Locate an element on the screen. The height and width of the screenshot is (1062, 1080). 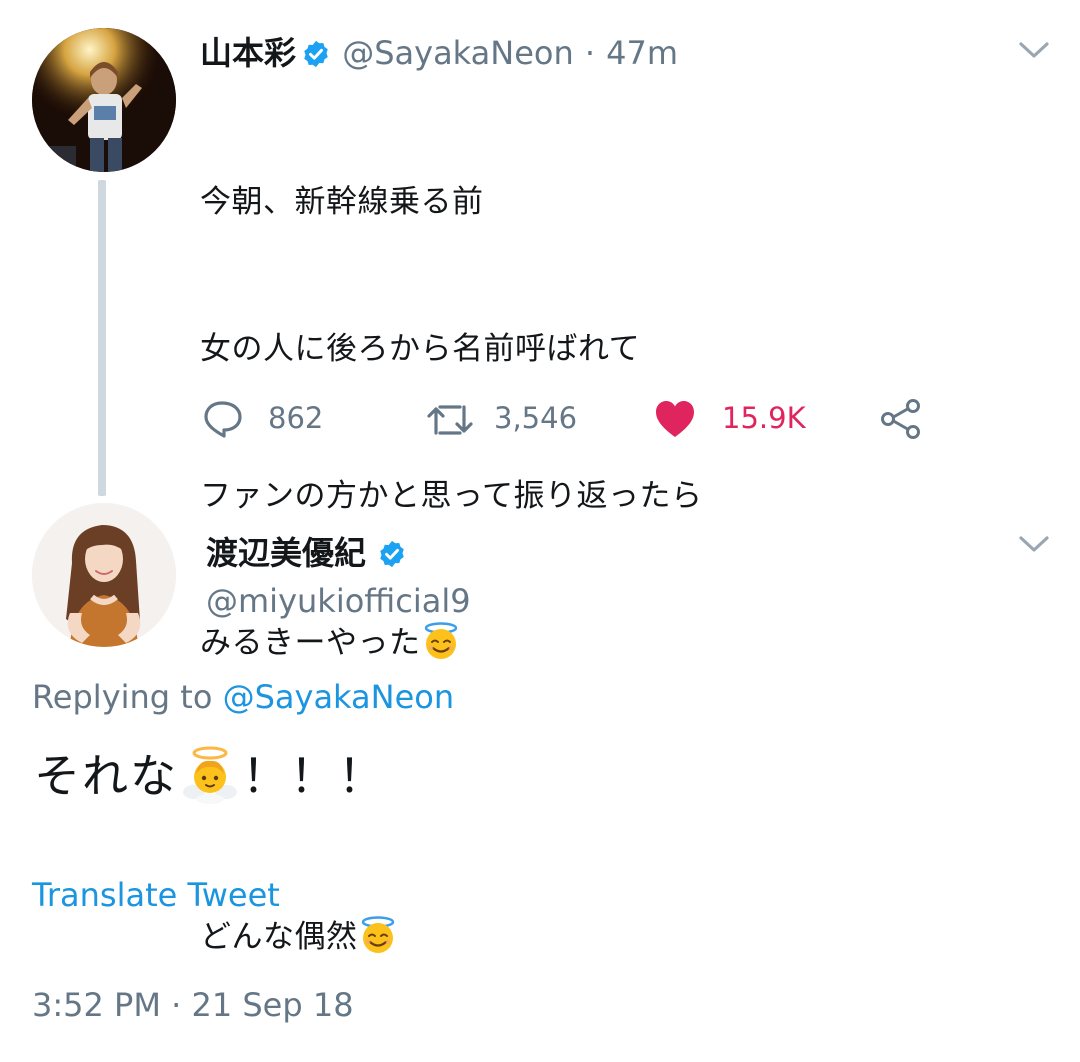
tweet2-text: それな ！！！ is located at coordinates (210, 773).